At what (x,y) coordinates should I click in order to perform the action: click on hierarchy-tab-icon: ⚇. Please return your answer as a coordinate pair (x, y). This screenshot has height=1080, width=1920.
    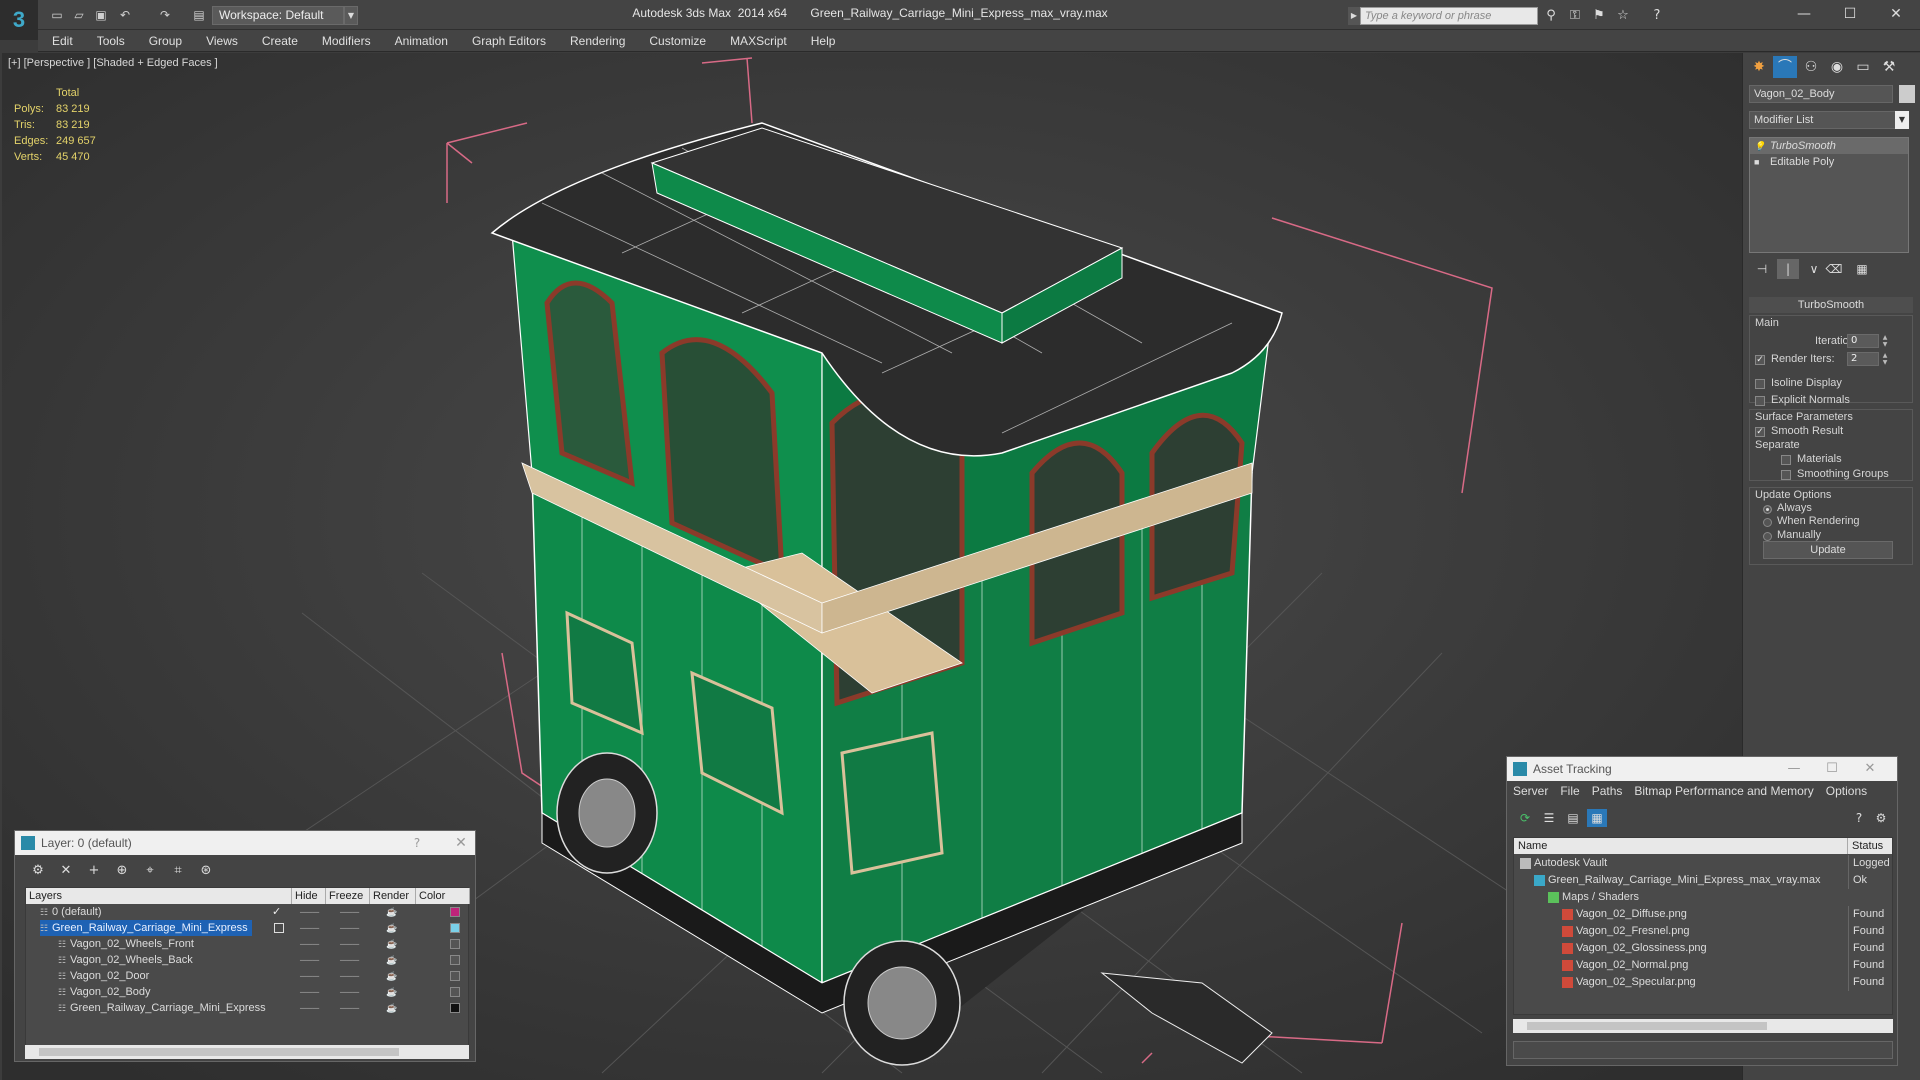
    Looking at the image, I should click on (1811, 67).